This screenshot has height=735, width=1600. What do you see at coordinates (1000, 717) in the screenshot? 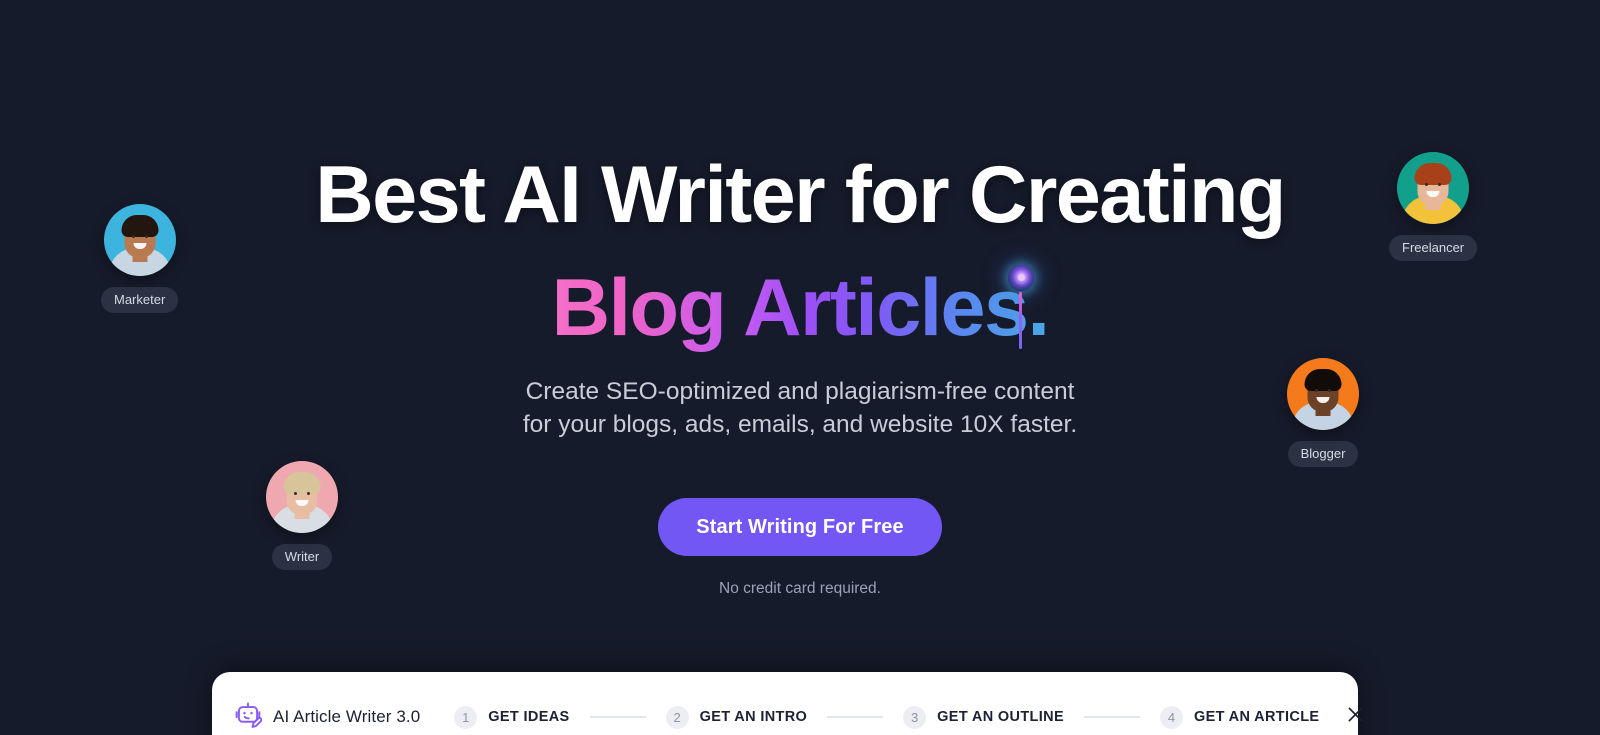
I see `step-label: GET AN OUTLINE` at bounding box center [1000, 717].